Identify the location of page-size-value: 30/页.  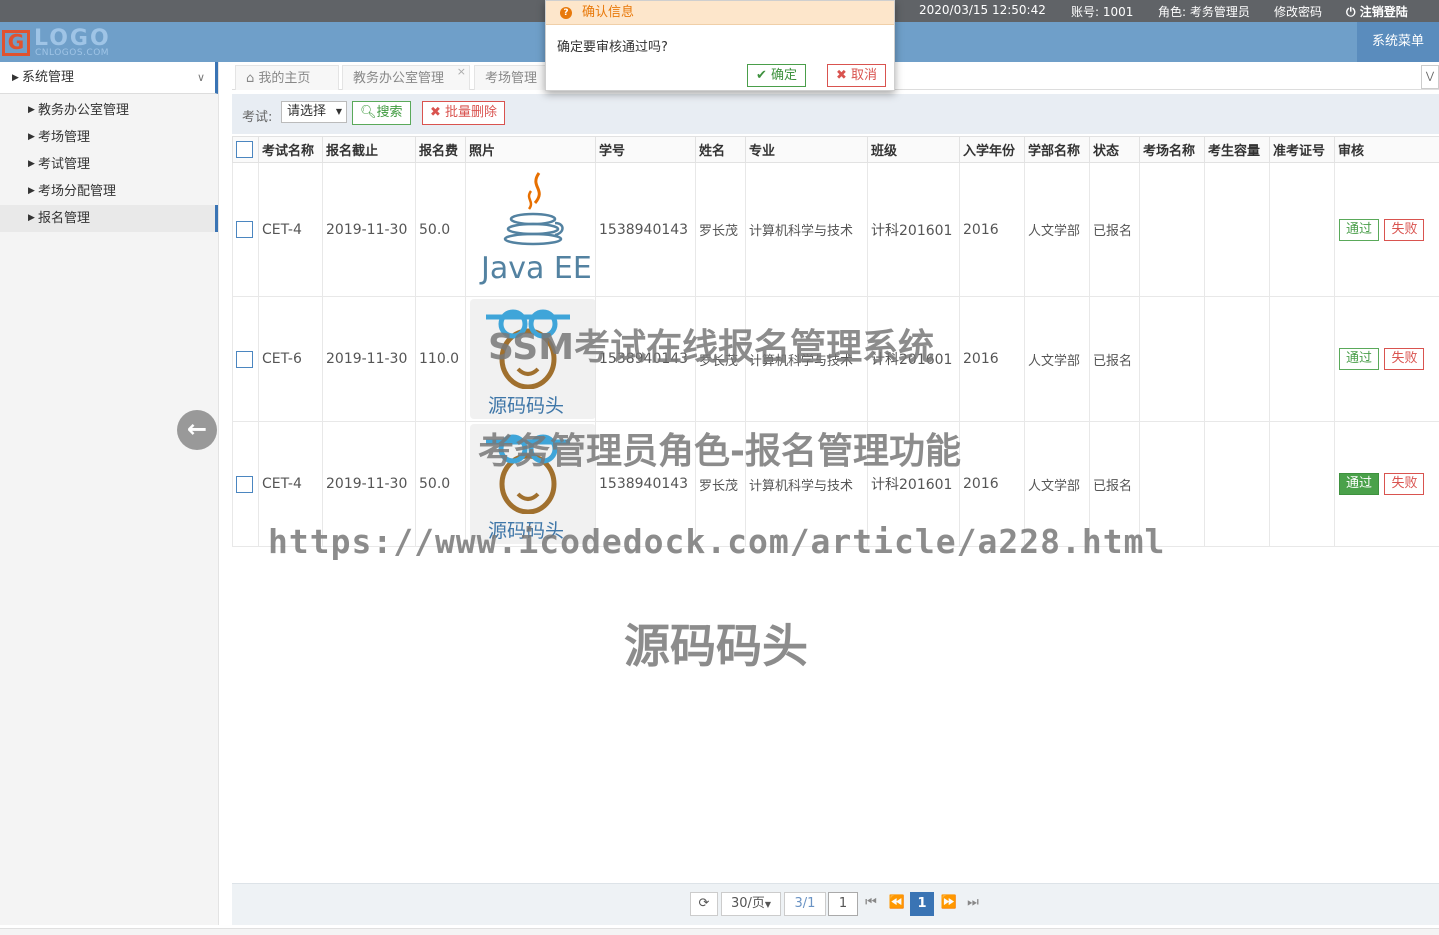
(747, 903).